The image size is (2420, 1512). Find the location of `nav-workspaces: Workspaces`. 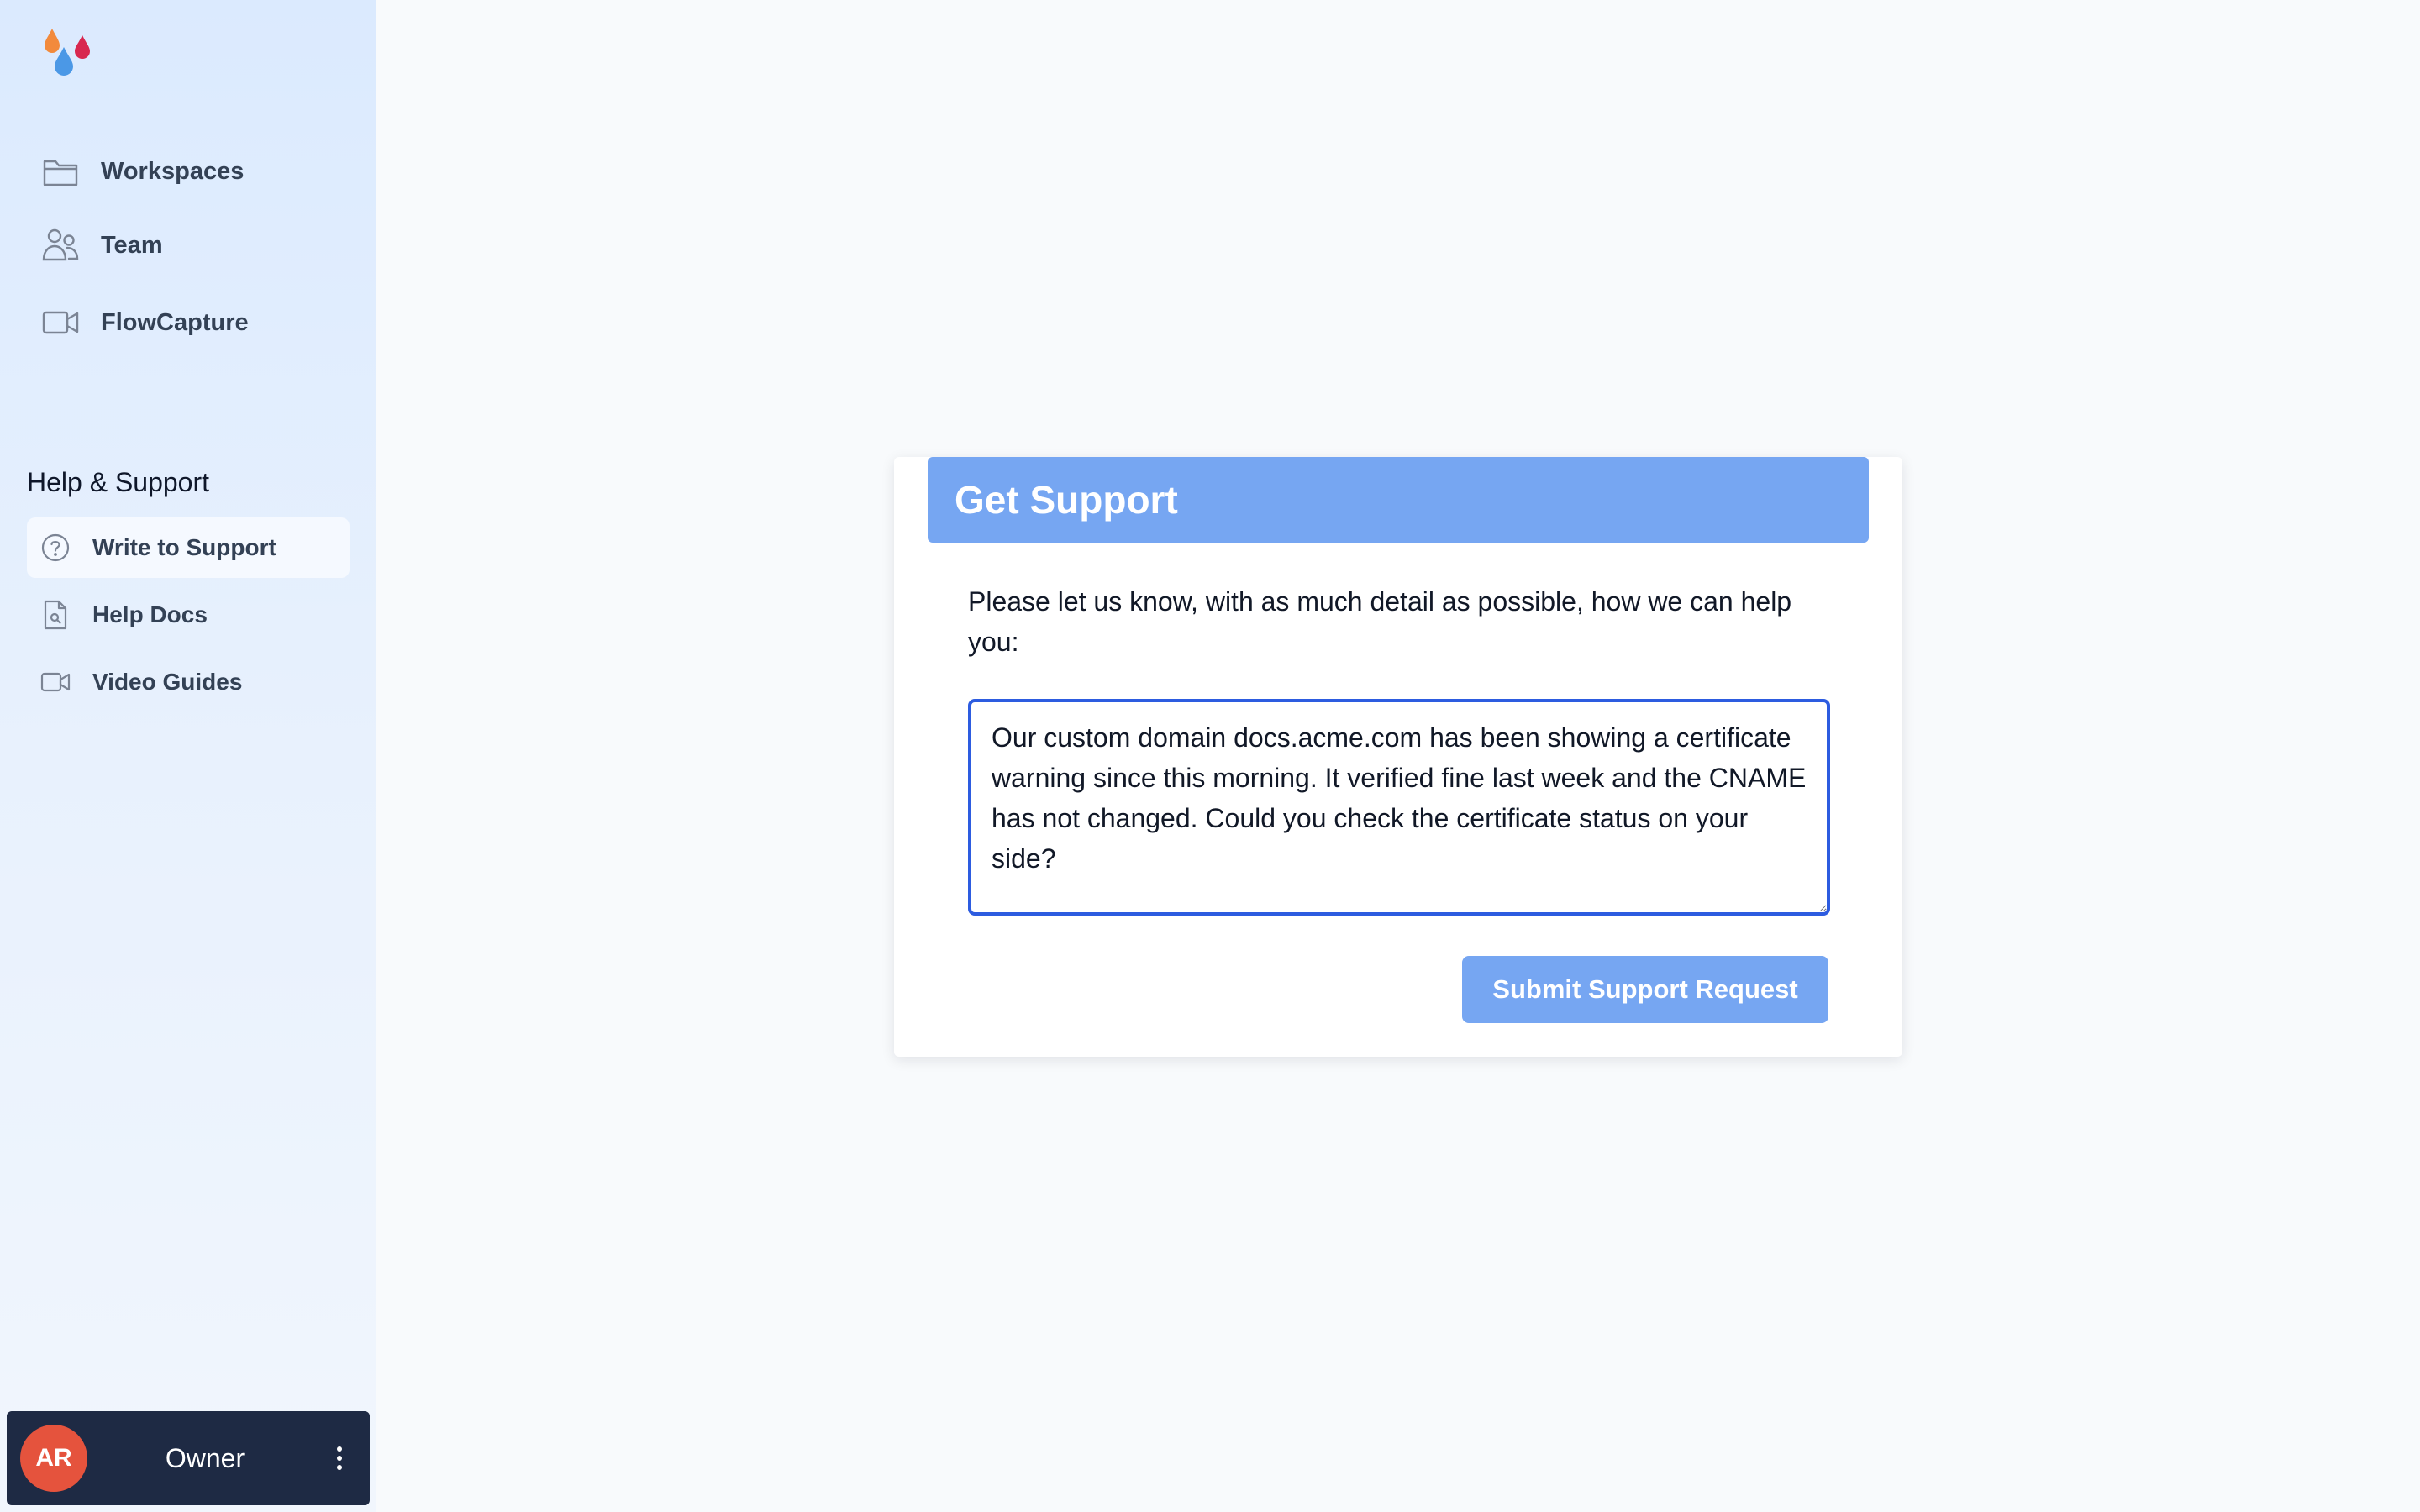

nav-workspaces: Workspaces is located at coordinates (188, 171).